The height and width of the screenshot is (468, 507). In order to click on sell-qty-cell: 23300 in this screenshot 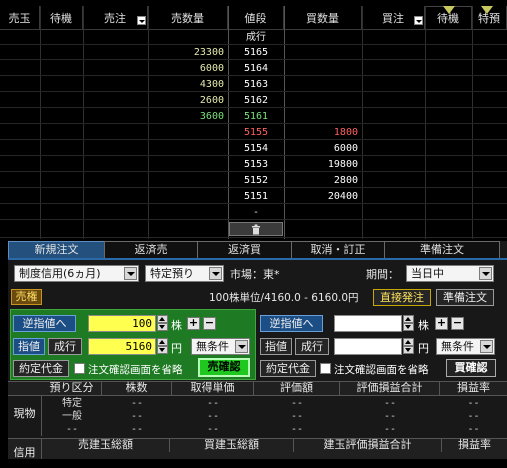, I will do `click(186, 52)`.